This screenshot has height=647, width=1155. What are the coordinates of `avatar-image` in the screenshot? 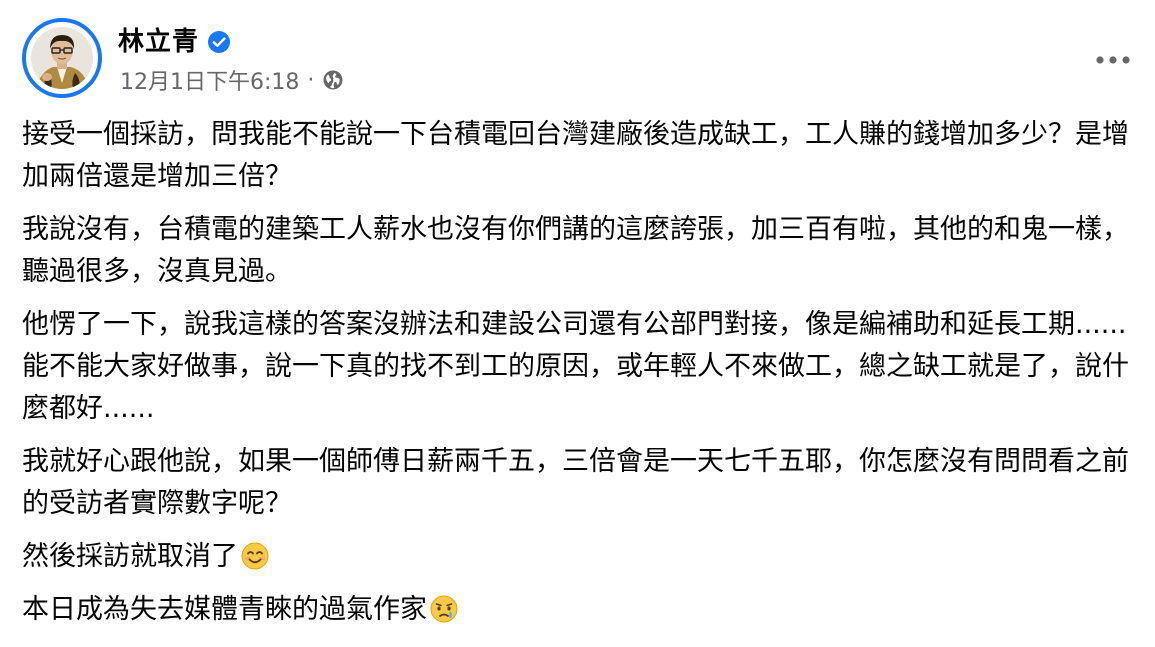 It's located at (62, 58).